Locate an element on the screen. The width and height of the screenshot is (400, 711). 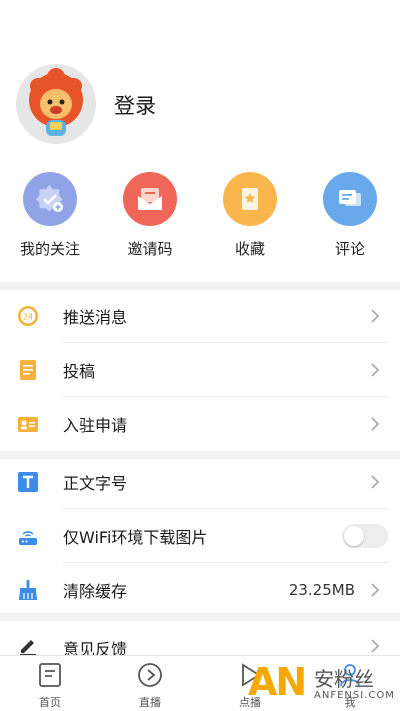
follow-badge-icon is located at coordinates (50, 199).